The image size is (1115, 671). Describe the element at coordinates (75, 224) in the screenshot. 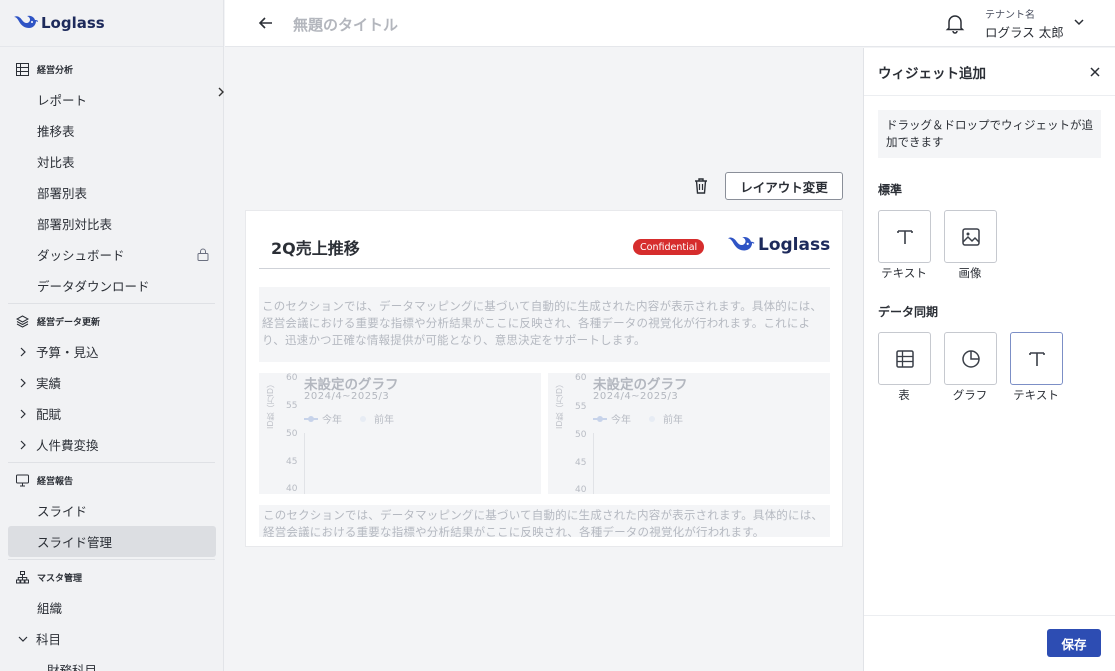

I see `sidebar-item-label: 部署別対比表` at that location.